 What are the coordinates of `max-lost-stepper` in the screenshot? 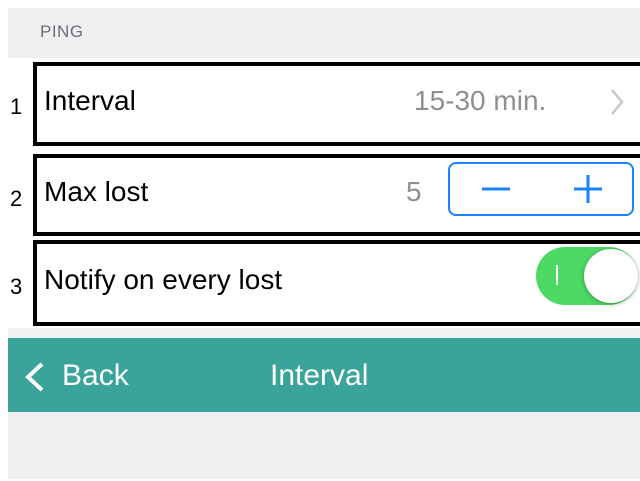 It's located at (541, 189).